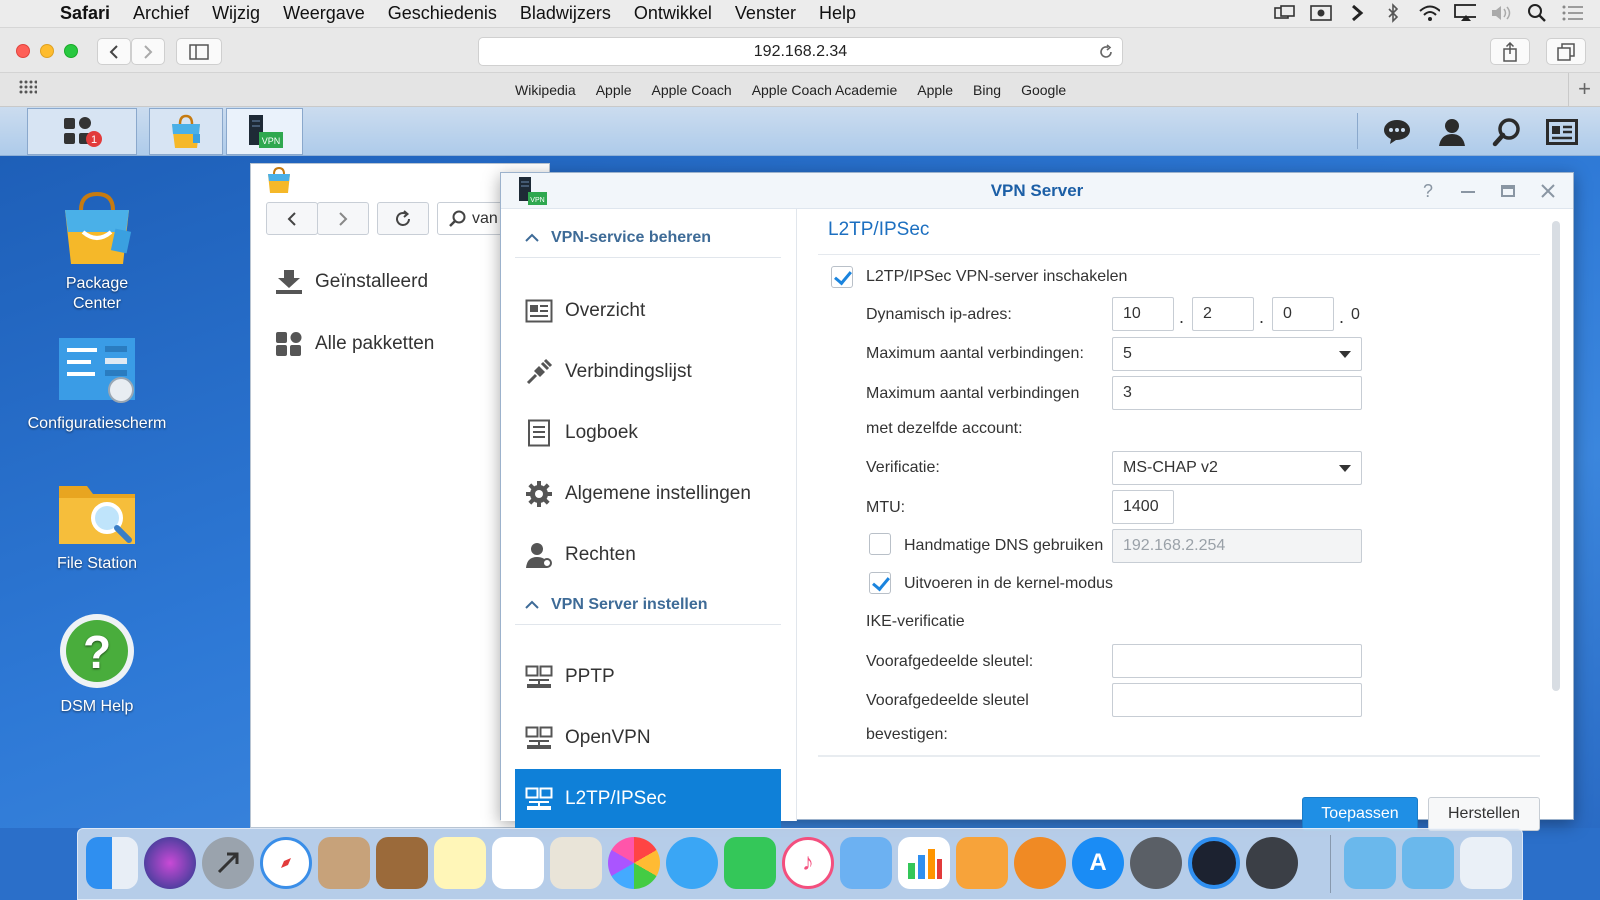 The height and width of the screenshot is (900, 1600). I want to click on search-button, so click(1507, 132).